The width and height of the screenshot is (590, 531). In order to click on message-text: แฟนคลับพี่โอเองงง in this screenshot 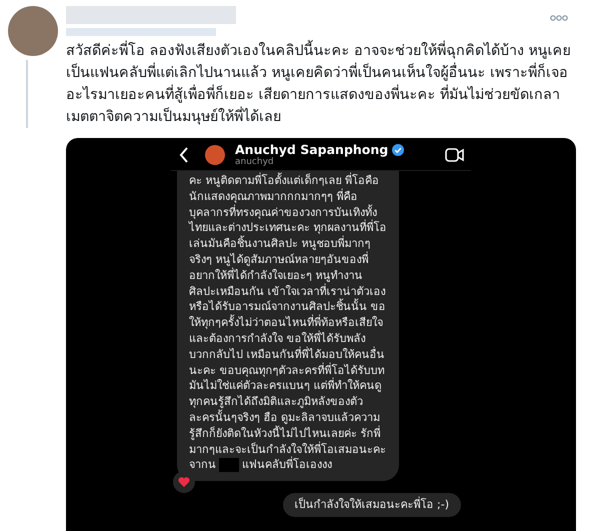, I will do `click(287, 465)`.